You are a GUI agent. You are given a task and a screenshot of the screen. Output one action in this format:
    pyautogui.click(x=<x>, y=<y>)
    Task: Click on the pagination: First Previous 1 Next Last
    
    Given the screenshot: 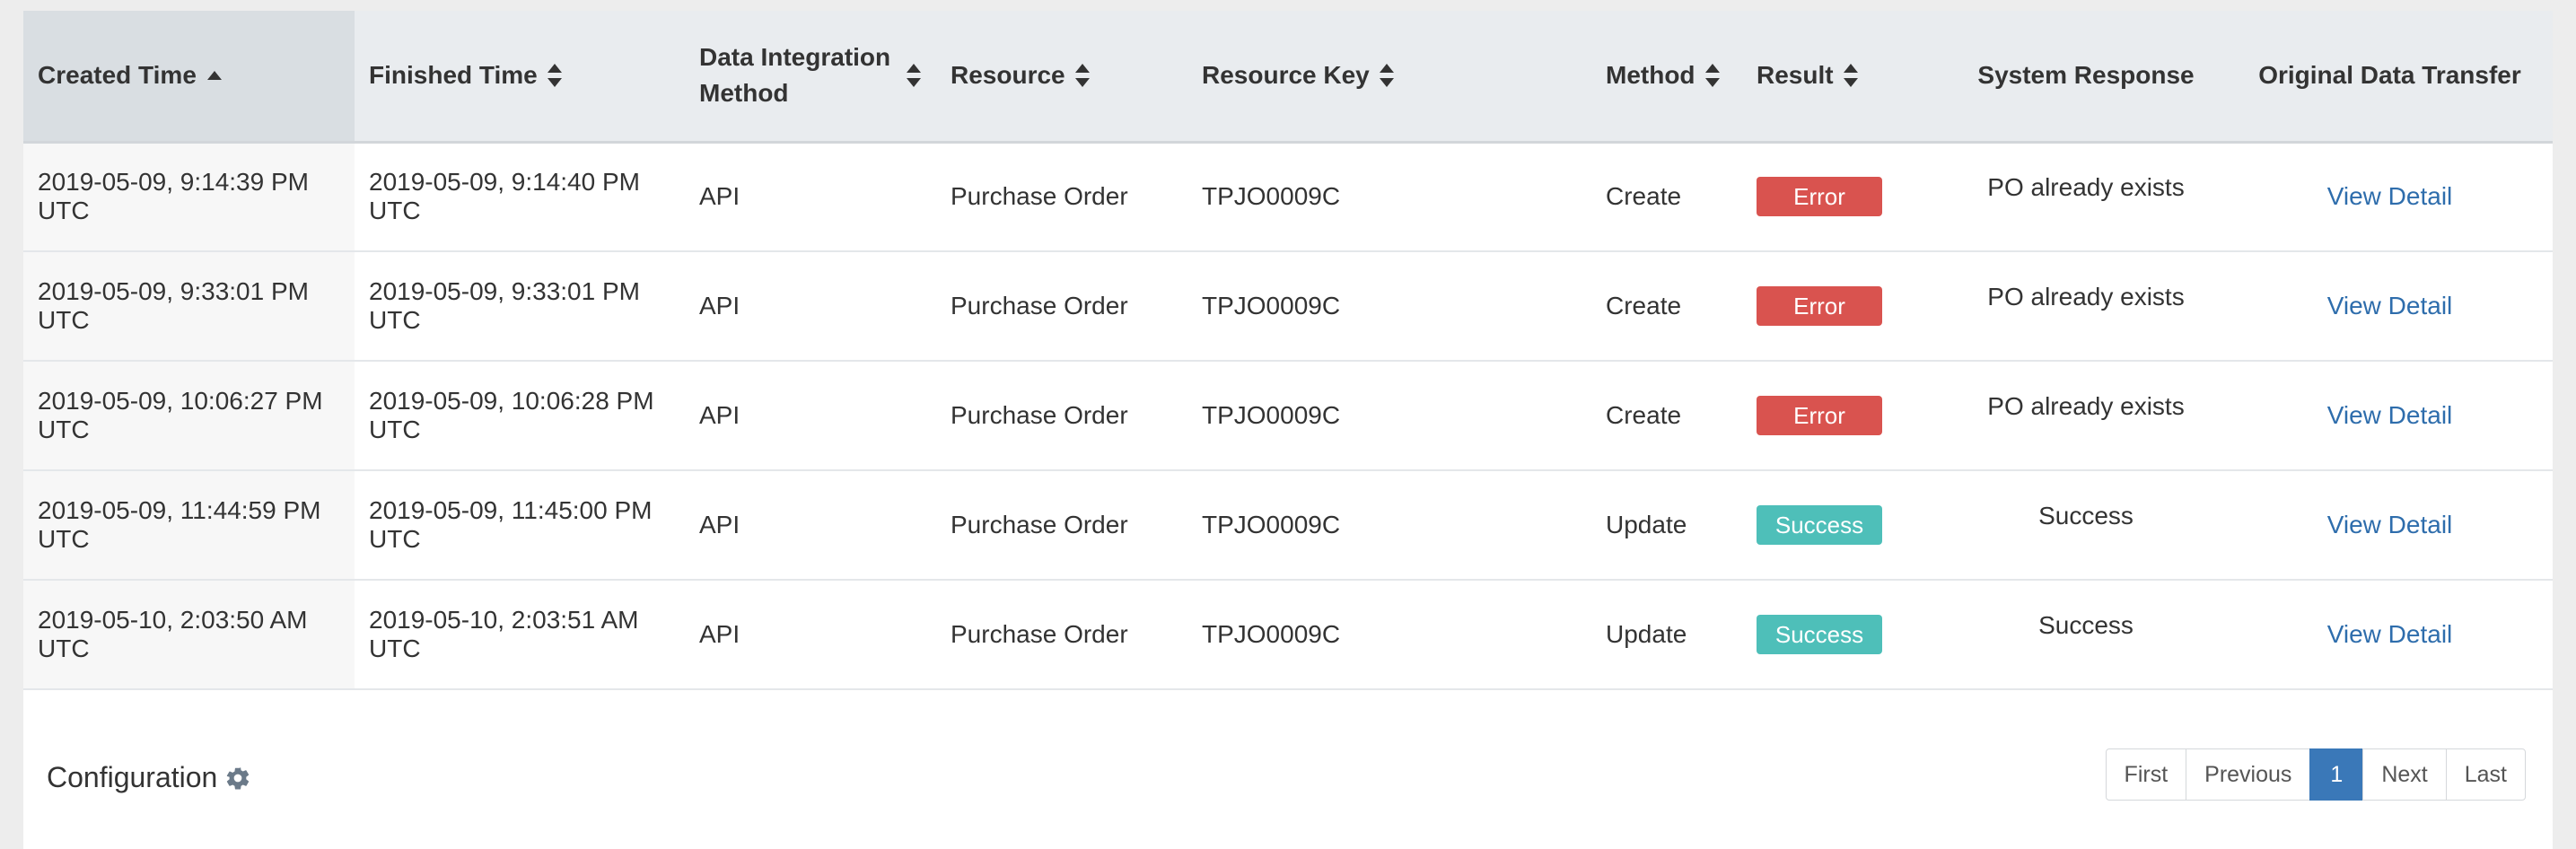 What is the action you would take?
    pyautogui.click(x=2315, y=774)
    